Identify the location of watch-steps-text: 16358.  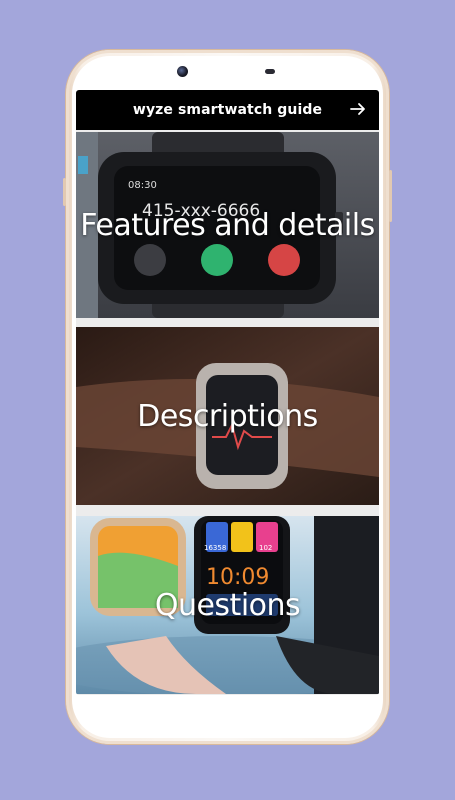
(215, 548).